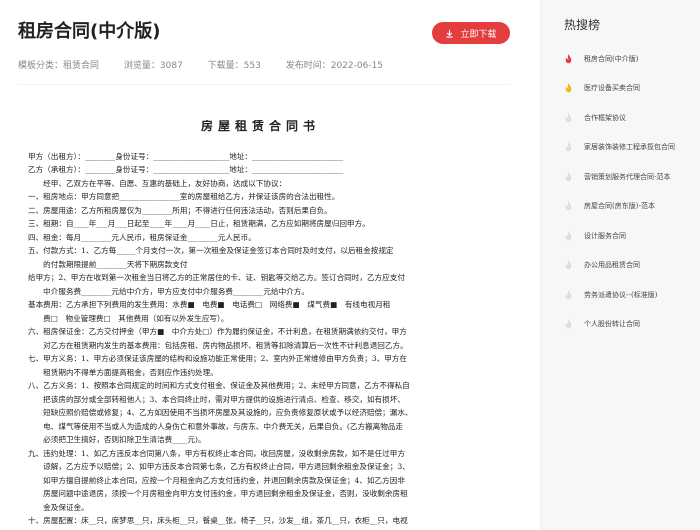  What do you see at coordinates (334, 66) in the screenshot?
I see `meta-publish-date: 发布时间：2022-06-15` at bounding box center [334, 66].